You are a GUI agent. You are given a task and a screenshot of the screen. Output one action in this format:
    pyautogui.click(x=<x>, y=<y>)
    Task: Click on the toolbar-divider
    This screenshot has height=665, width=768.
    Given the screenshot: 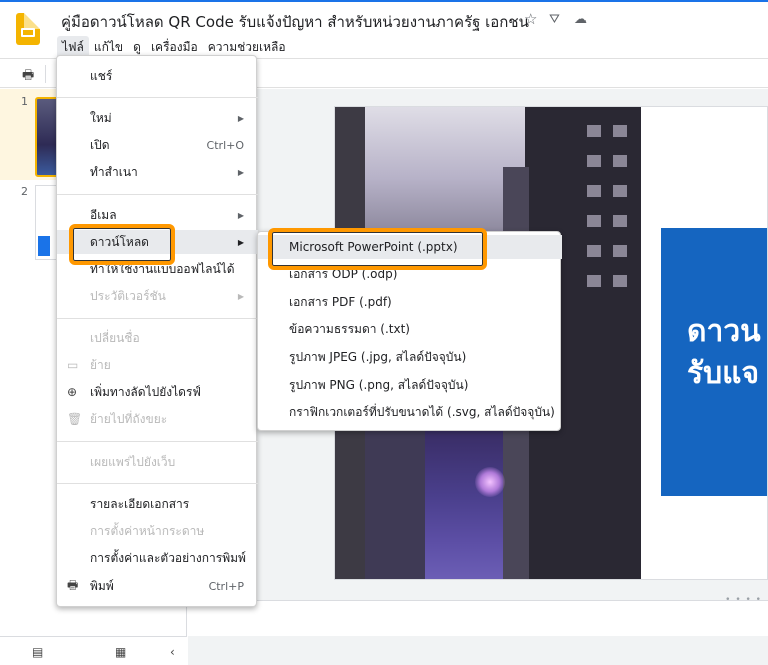 What is the action you would take?
    pyautogui.click(x=45, y=74)
    